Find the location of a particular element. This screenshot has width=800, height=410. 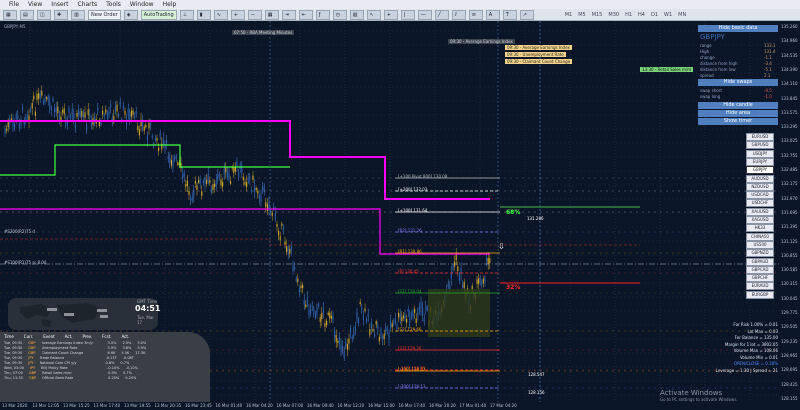

new-chart-button: ▦ is located at coordinates (10, 14).